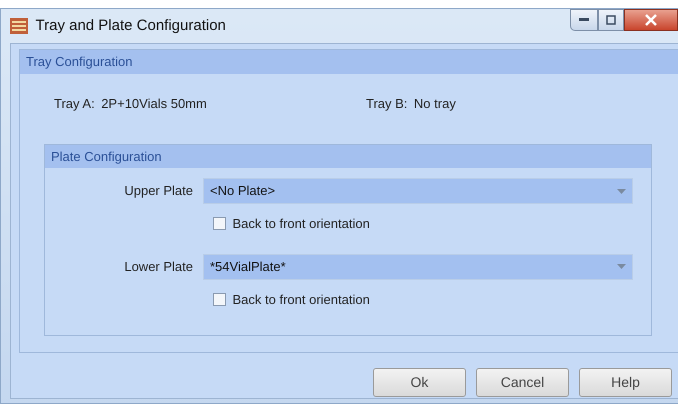  I want to click on minimize-icon, so click(584, 20).